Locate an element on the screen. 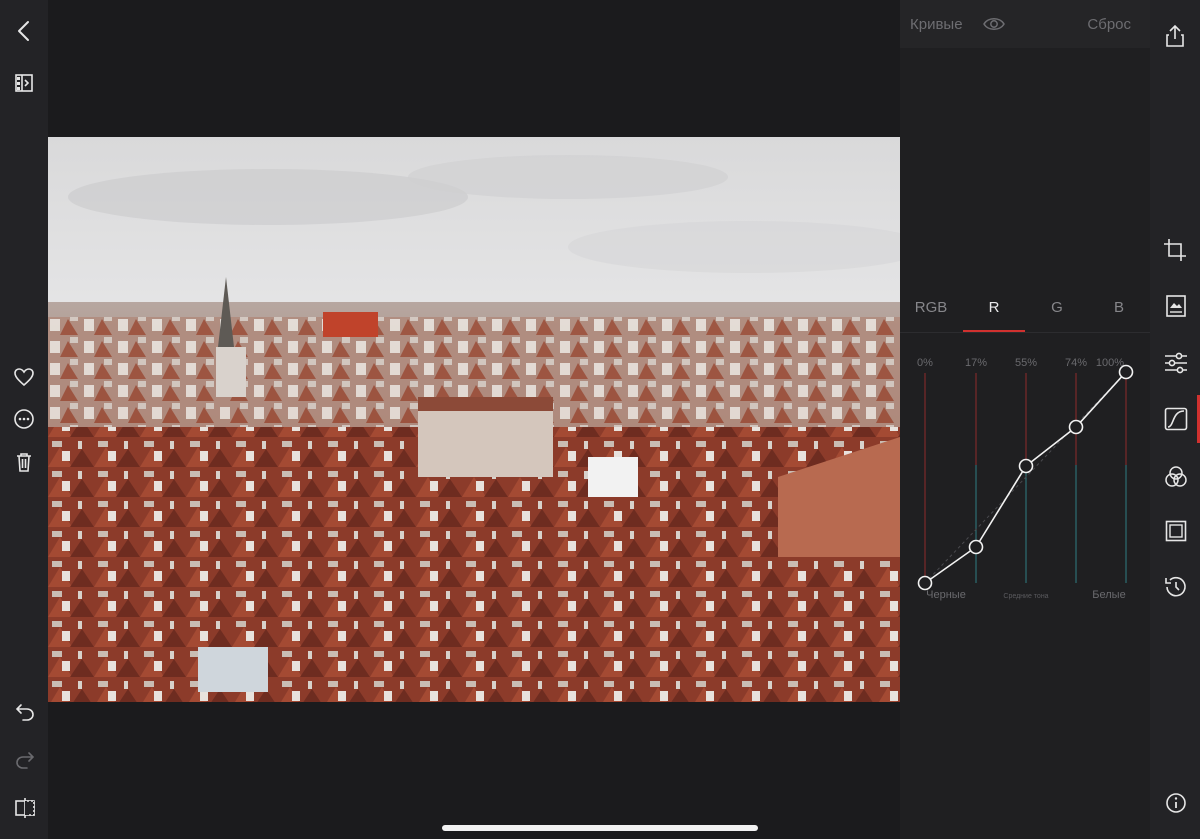 This screenshot has height=839, width=1200. midtones-label: Средние тона is located at coordinates (1025, 596).